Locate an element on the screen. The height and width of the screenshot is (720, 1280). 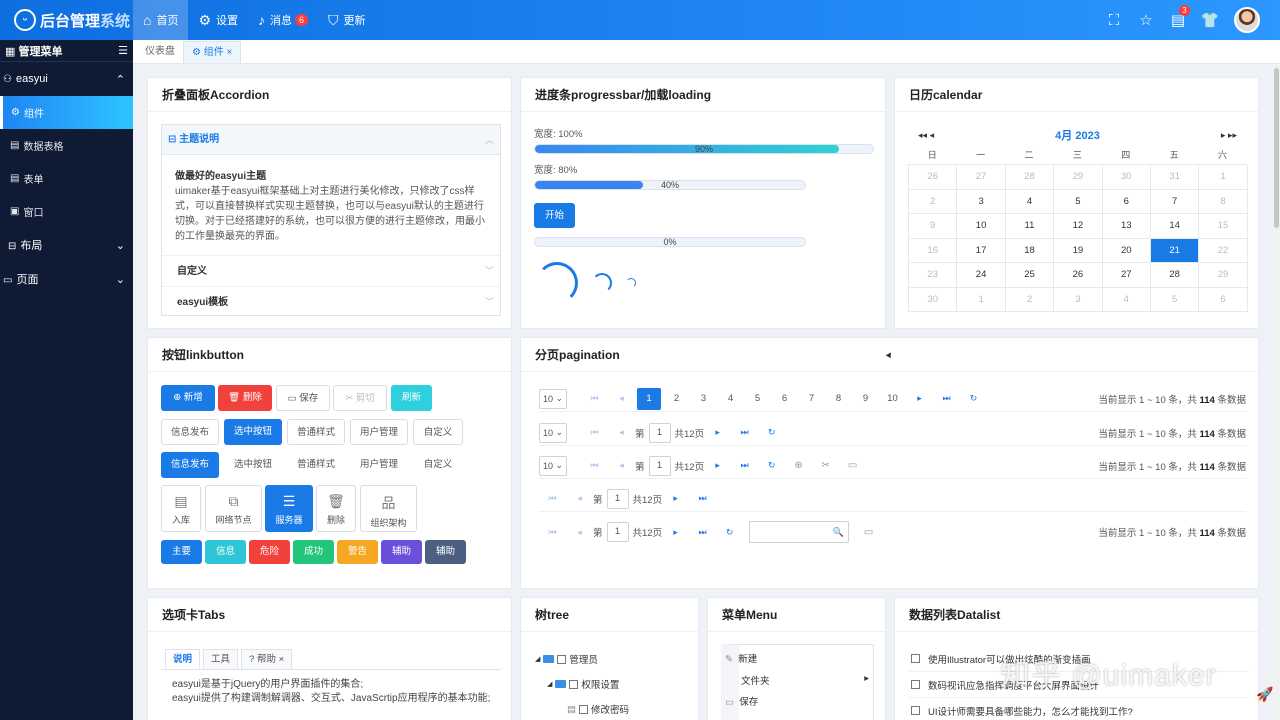
color-button: 主要 is located at coordinates (181, 552).